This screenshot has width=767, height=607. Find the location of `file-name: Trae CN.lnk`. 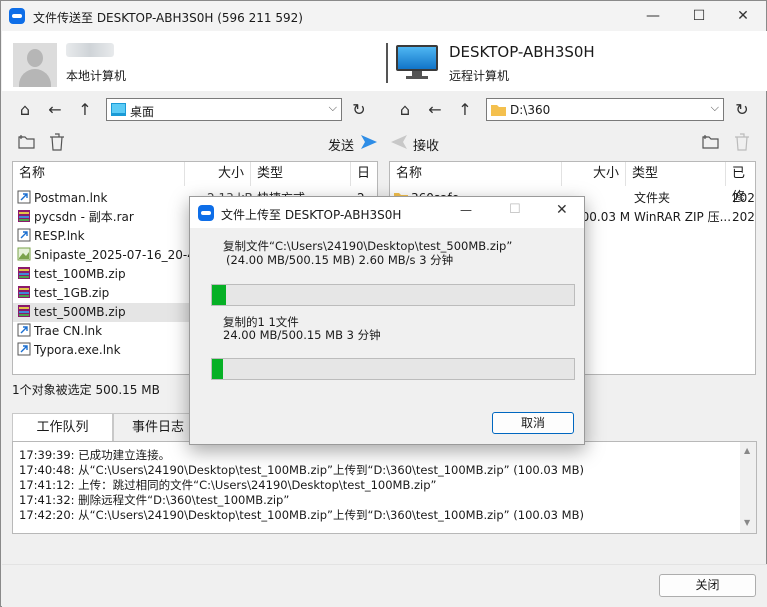

file-name: Trae CN.lnk is located at coordinates (68, 331).